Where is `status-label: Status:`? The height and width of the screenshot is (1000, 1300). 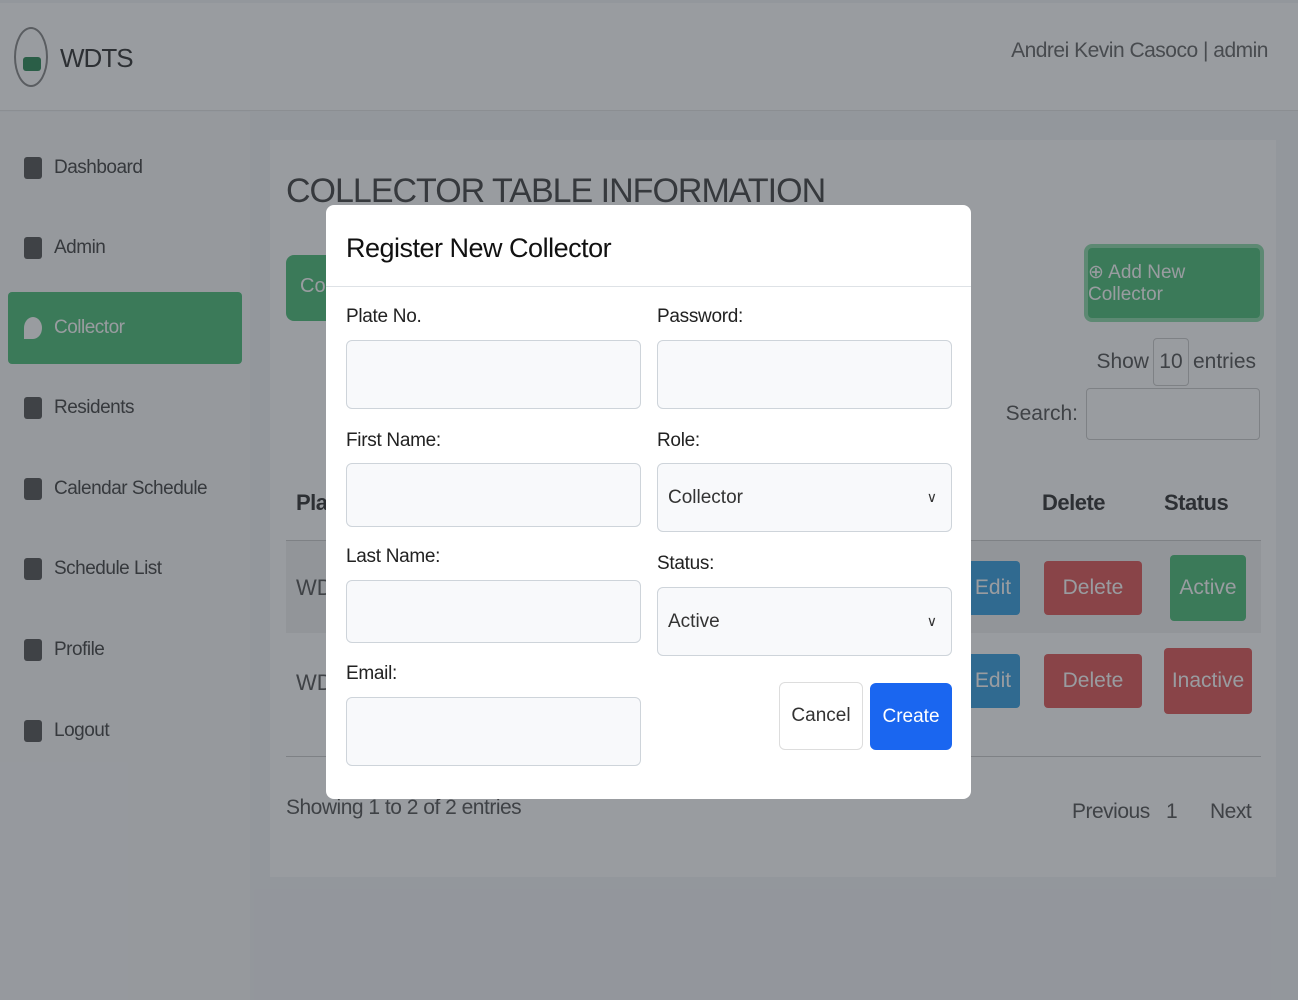 status-label: Status: is located at coordinates (686, 563).